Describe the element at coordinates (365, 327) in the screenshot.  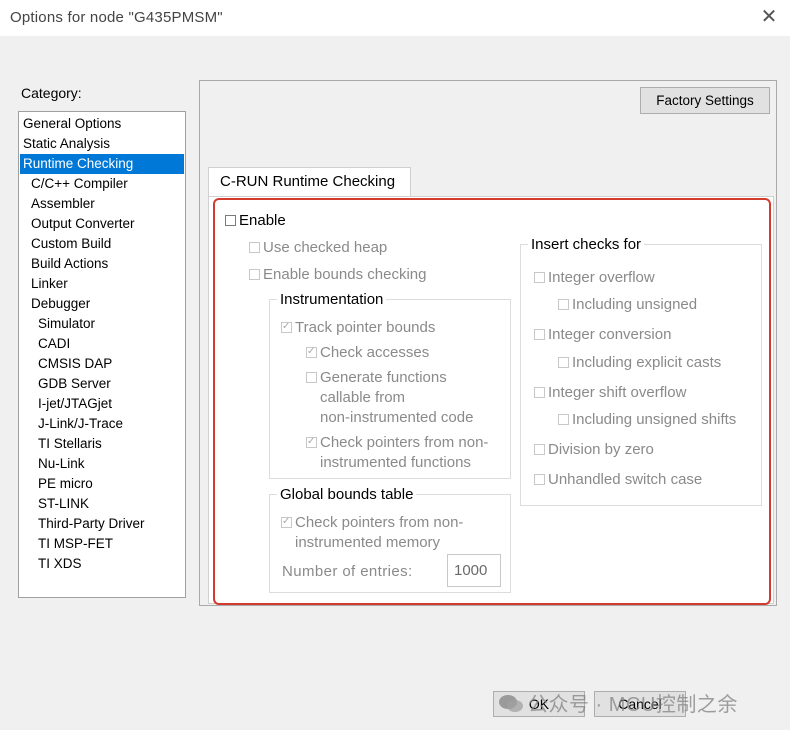
I see `track-pointer-bounds-label: Track pointer bounds` at that location.